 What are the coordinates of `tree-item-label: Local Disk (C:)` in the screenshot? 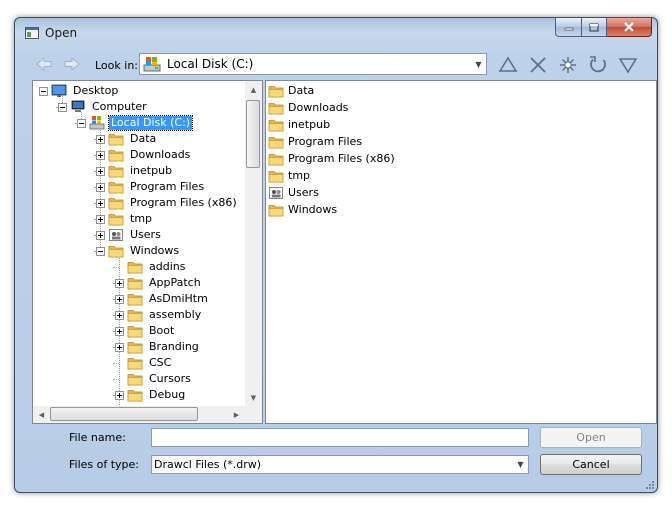 It's located at (150, 123).